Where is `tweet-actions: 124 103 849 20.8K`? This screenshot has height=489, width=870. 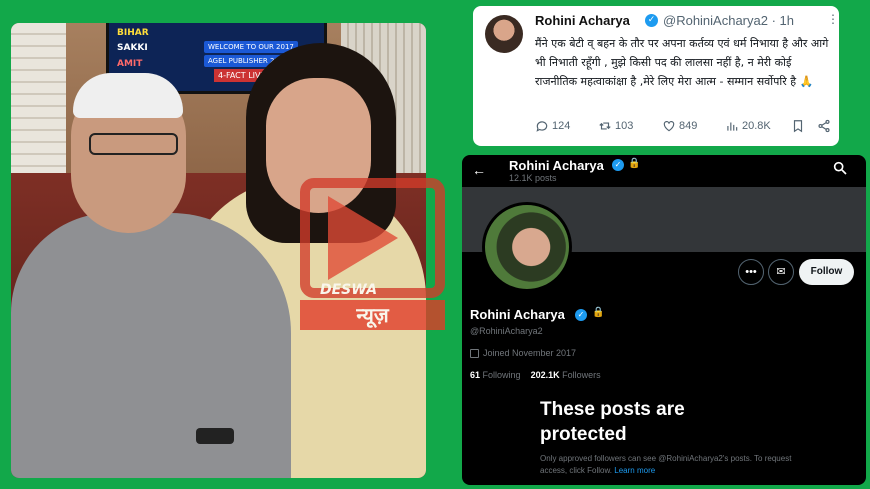
tweet-actions: 124 103 849 20.8K is located at coordinates (685, 128).